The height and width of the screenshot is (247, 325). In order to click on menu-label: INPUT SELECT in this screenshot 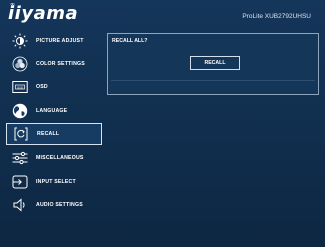, I will do `click(56, 182)`.